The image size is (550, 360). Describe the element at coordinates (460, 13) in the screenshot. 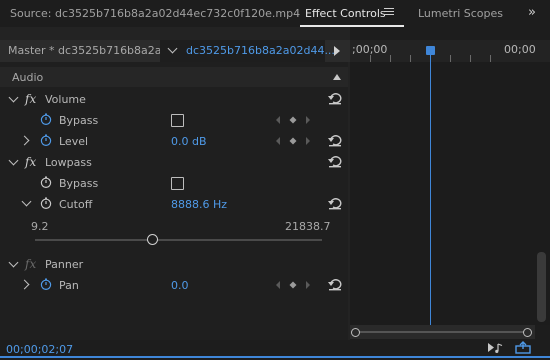

I see `tab-lumetri-scopes: Lumetri Scopes` at that location.